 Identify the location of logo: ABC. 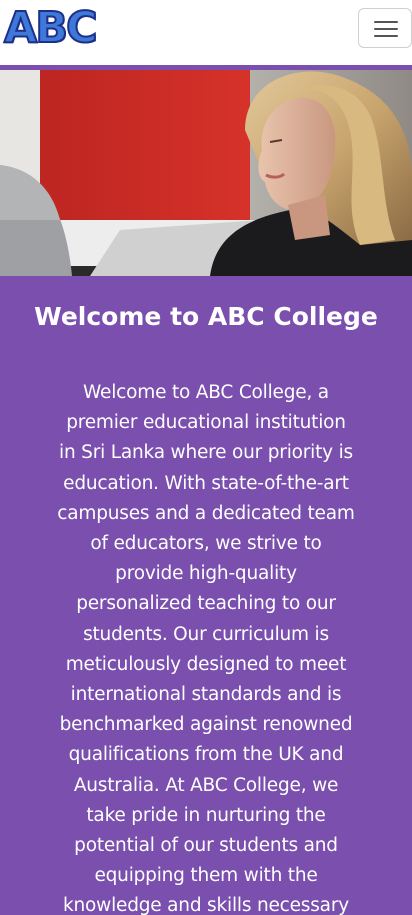
(51, 27).